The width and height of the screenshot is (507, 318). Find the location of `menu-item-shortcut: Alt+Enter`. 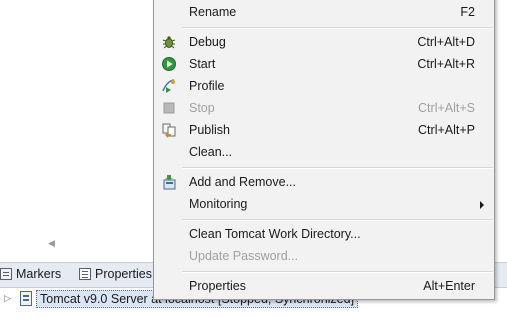

menu-item-shortcut: Alt+Enter is located at coordinates (449, 286).